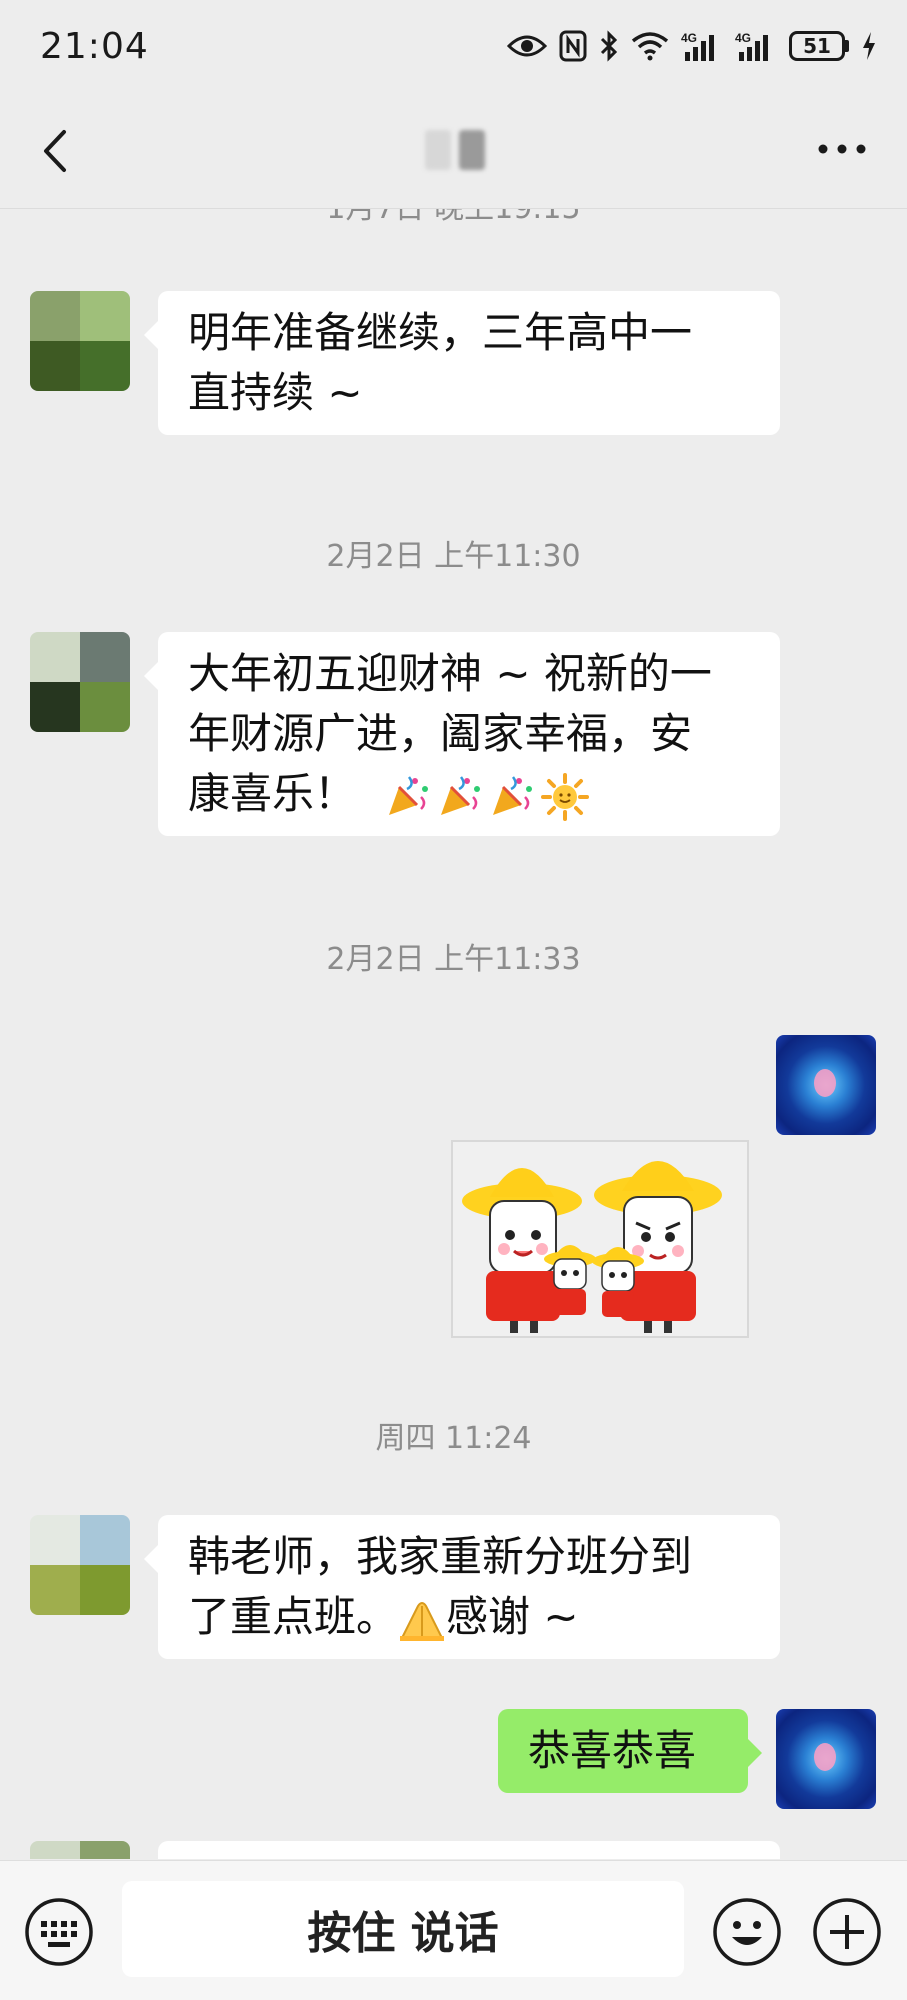 This screenshot has height=2000, width=907. I want to click on status-time: 21:04, so click(94, 46).